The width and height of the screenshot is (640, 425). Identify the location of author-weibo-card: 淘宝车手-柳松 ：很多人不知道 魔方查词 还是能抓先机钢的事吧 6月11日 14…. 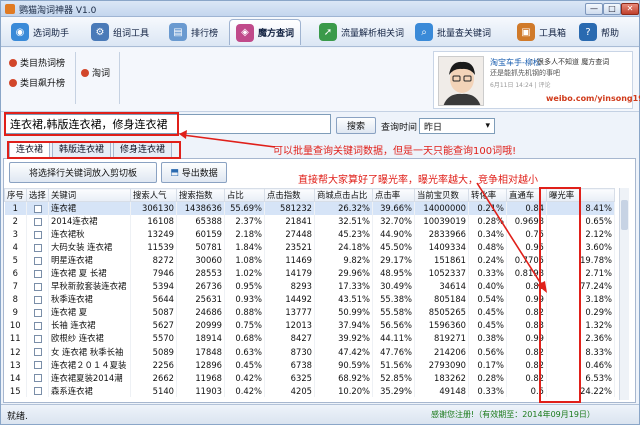
(536, 80).